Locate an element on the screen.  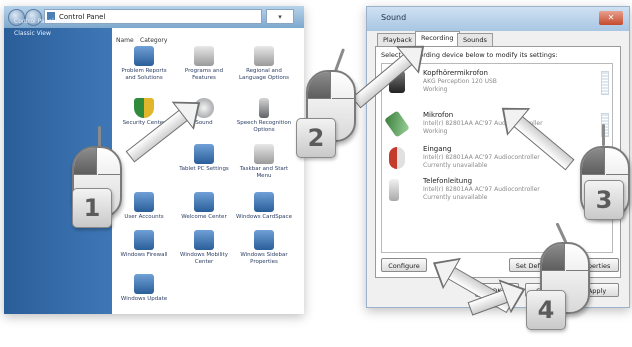
programs-icon is located at coordinates (204, 56).